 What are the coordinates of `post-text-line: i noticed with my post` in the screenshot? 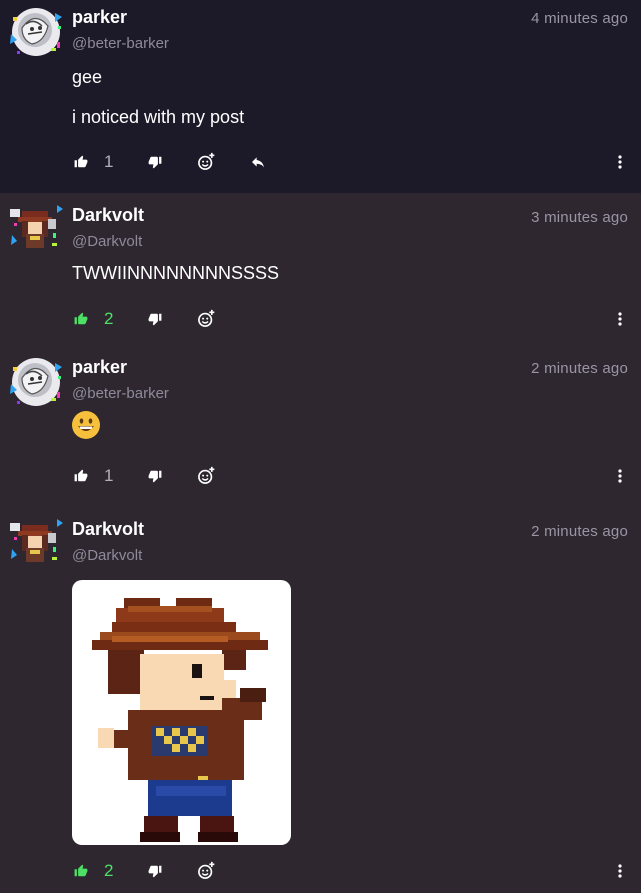 It's located at (158, 117).